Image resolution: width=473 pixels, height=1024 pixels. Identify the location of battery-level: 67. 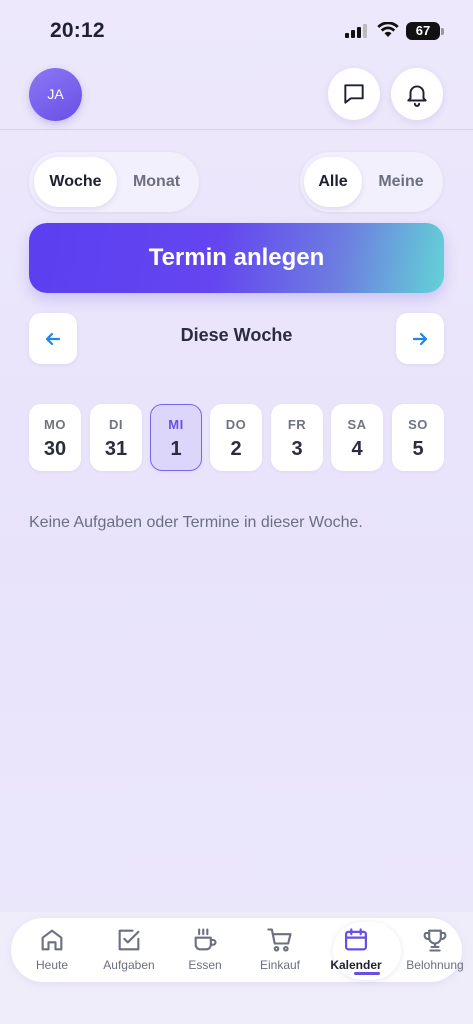
(423, 30).